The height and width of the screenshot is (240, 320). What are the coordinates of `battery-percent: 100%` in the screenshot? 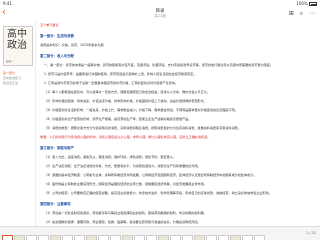 It's located at (302, 3).